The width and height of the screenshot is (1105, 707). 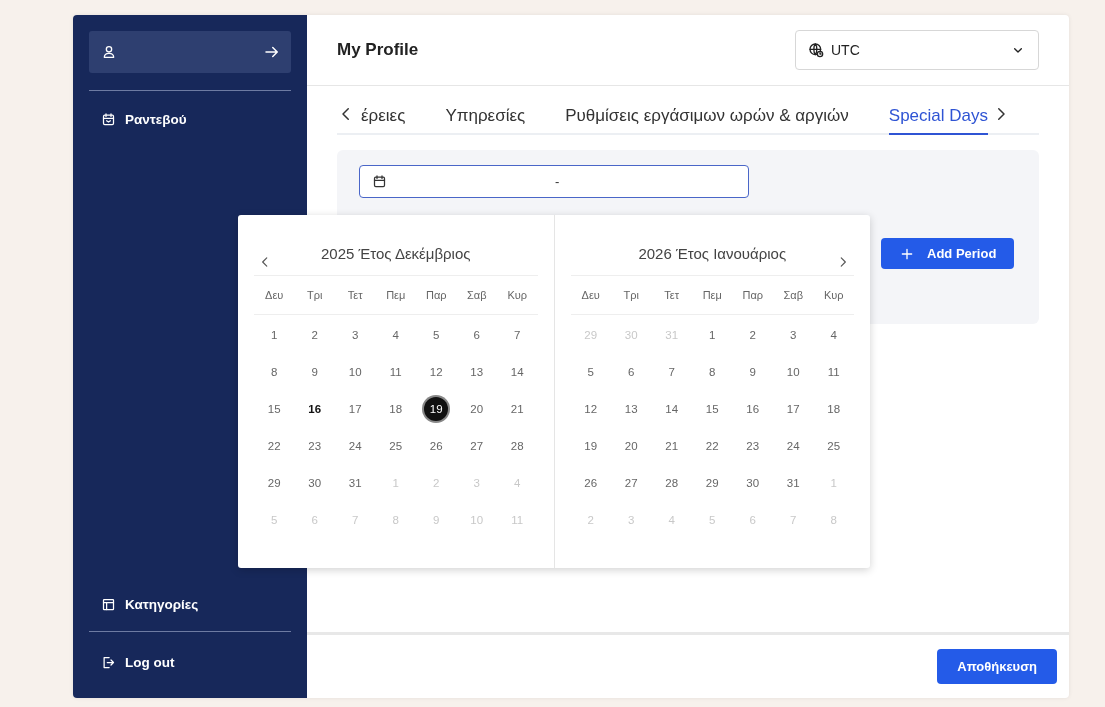 I want to click on tab: Υπηρεσίες, so click(x=485, y=117).